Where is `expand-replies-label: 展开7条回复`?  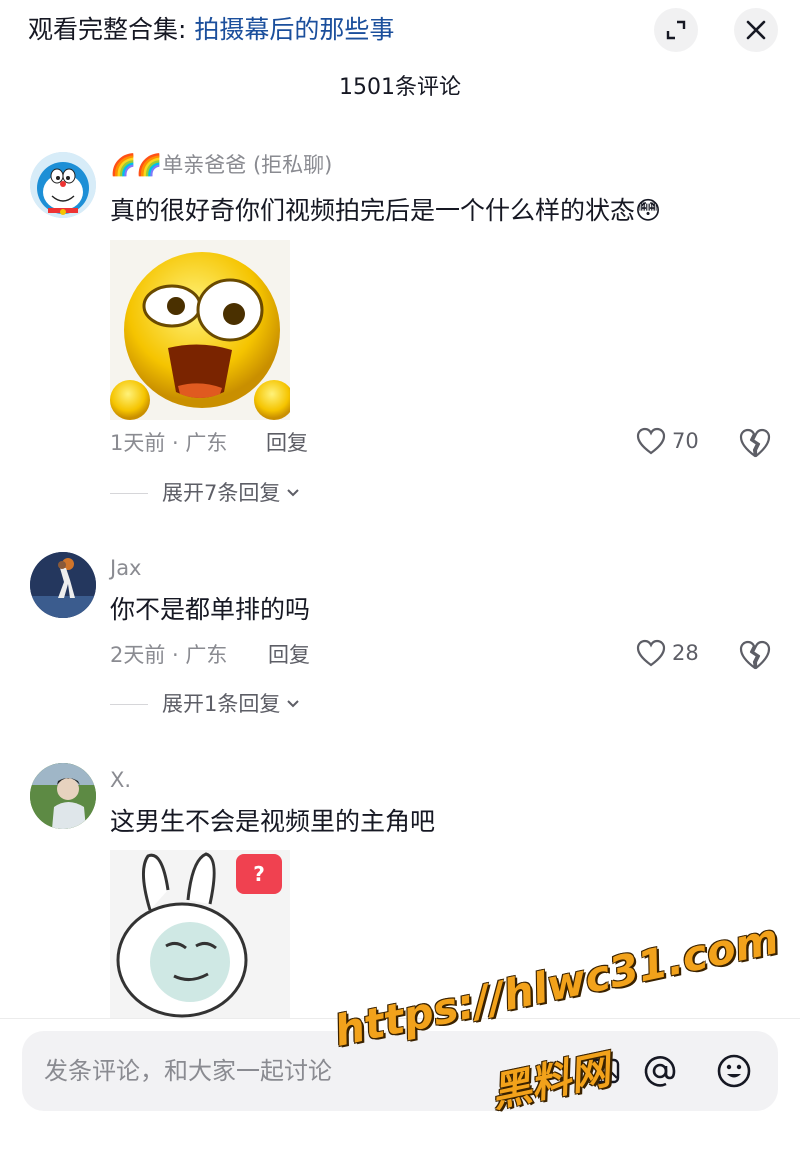
expand-replies-label: 展开7条回复 is located at coordinates (221, 493).